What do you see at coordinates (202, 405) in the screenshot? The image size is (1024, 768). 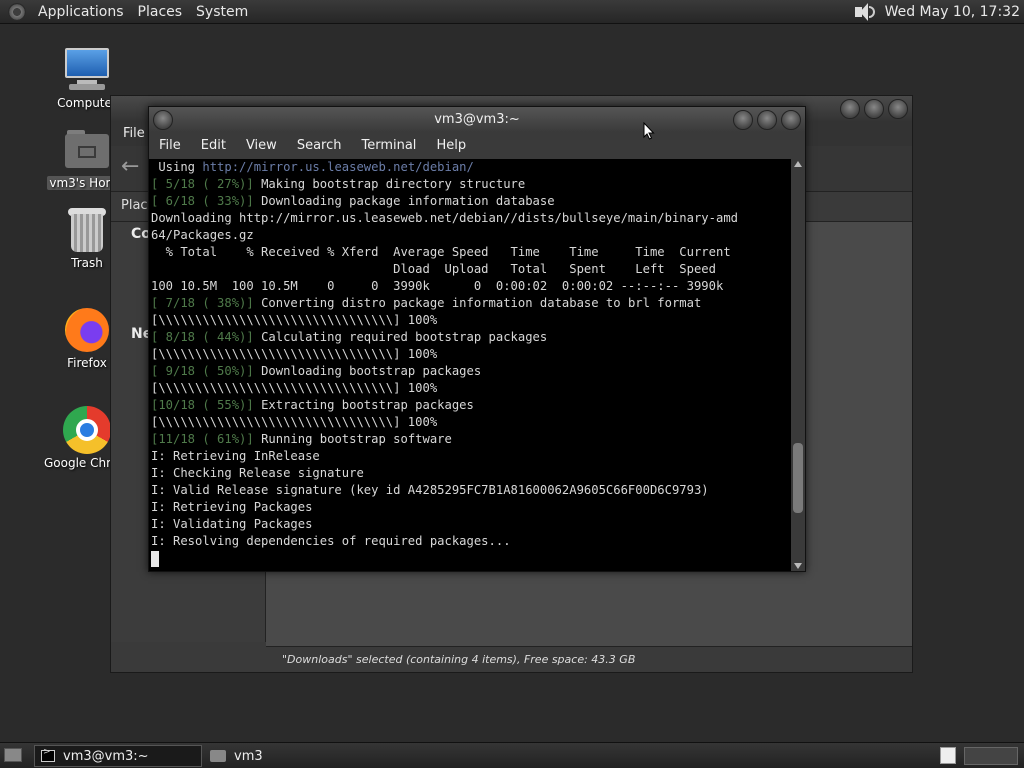 I see `terminal-step-counter: [10/18 ( 55%)]` at bounding box center [202, 405].